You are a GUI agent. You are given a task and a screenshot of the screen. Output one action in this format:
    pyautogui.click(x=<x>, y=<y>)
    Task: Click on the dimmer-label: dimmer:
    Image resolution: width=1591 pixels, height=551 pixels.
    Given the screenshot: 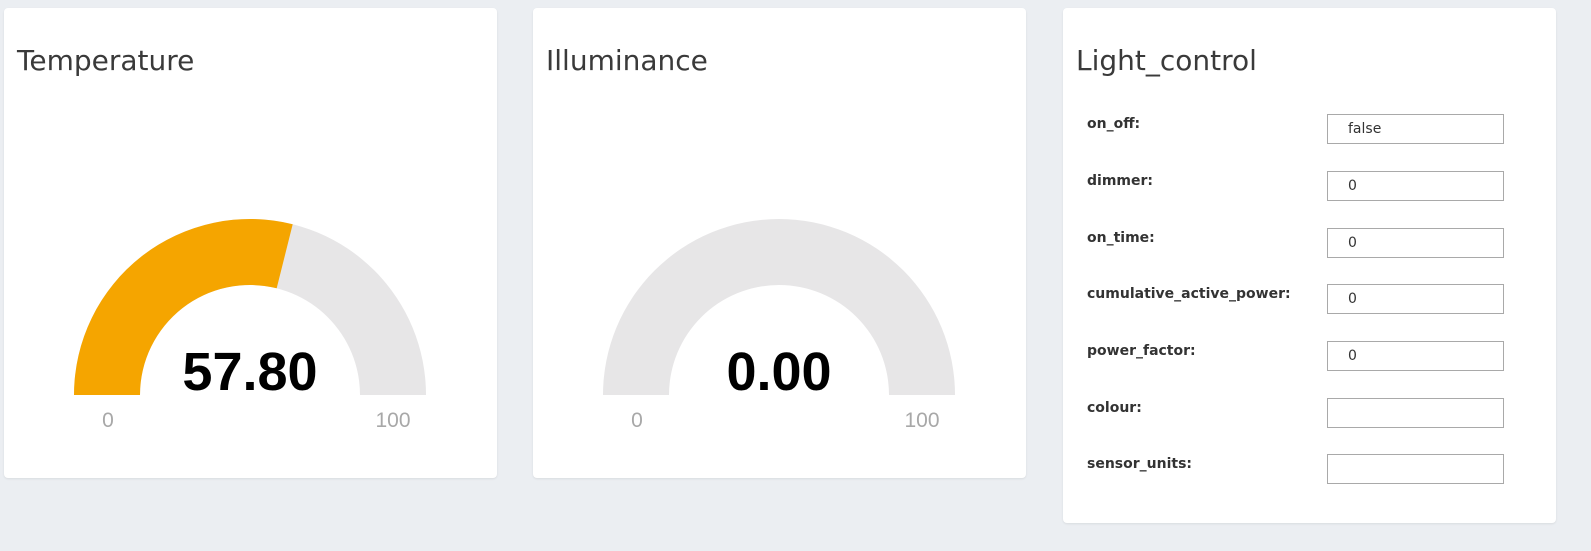 What is the action you would take?
    pyautogui.click(x=1120, y=181)
    